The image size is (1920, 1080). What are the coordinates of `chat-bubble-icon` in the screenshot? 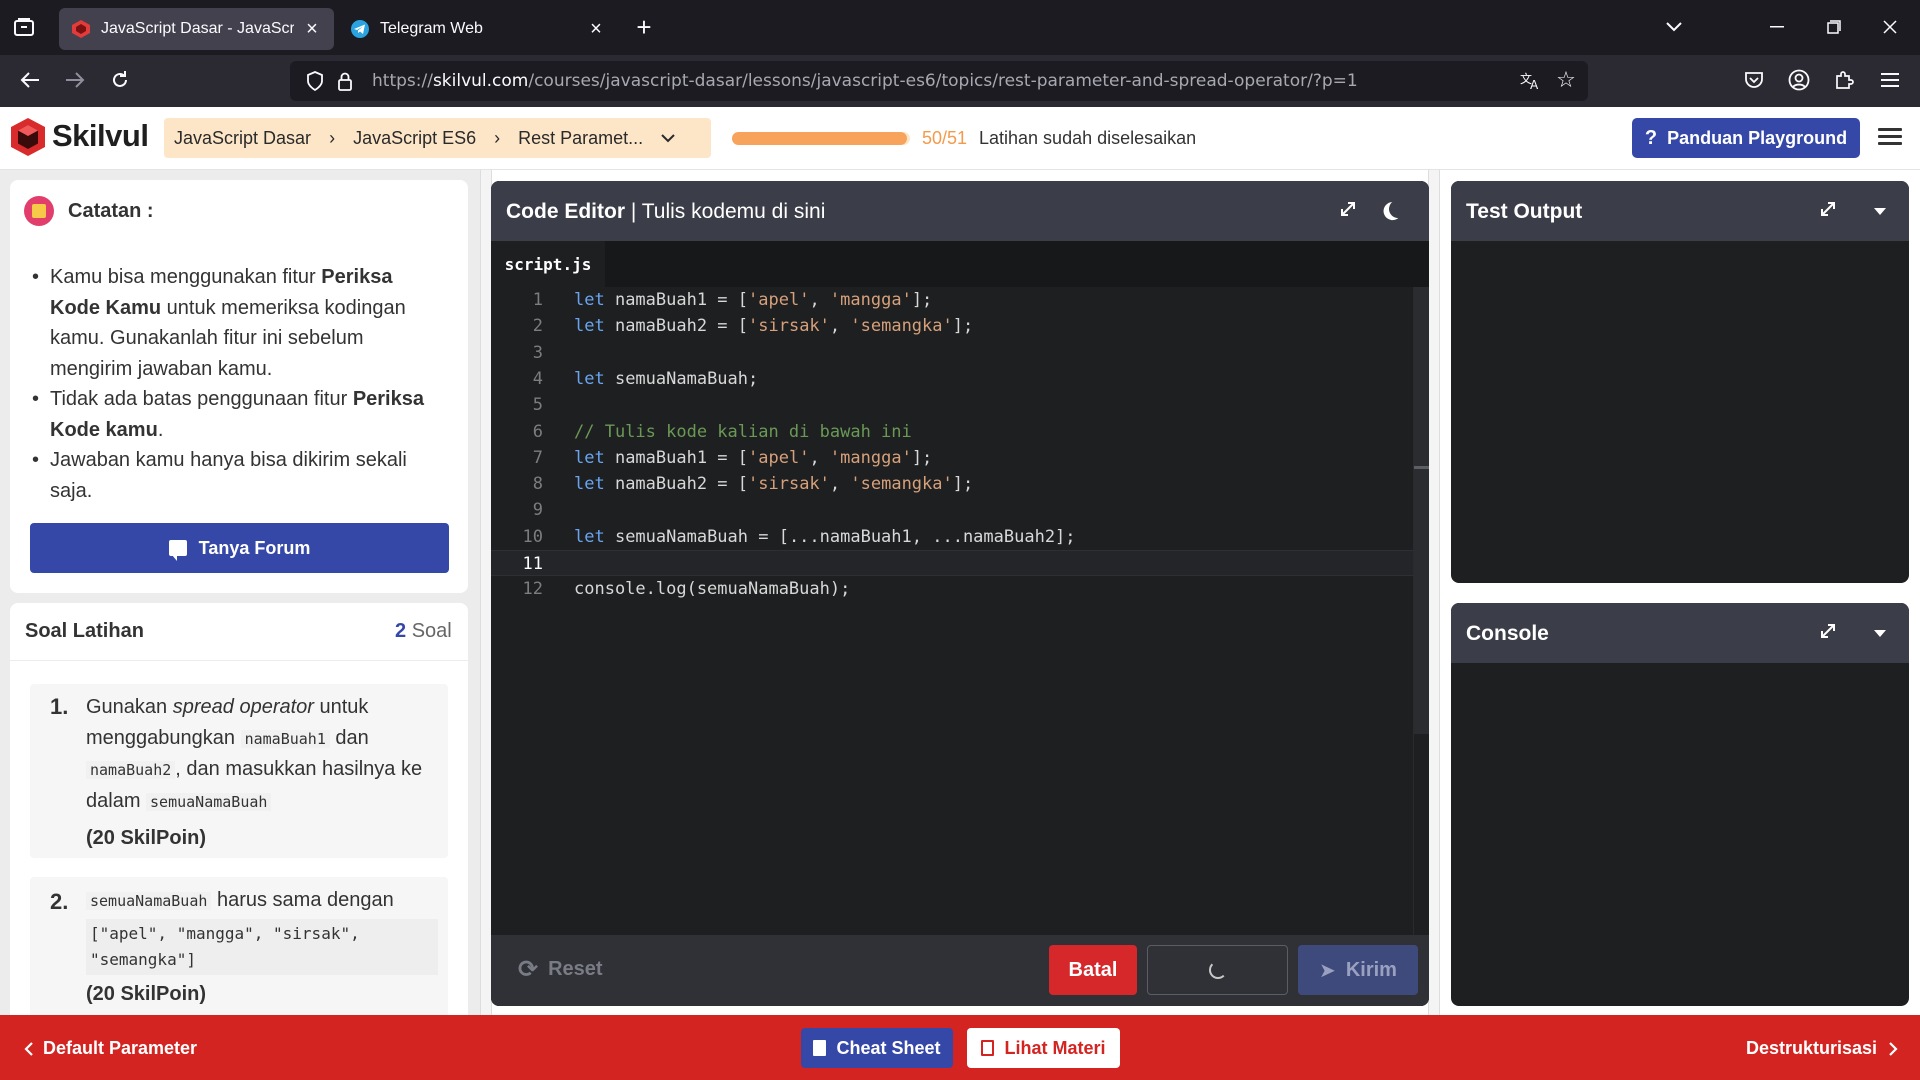 It's located at (177, 550).